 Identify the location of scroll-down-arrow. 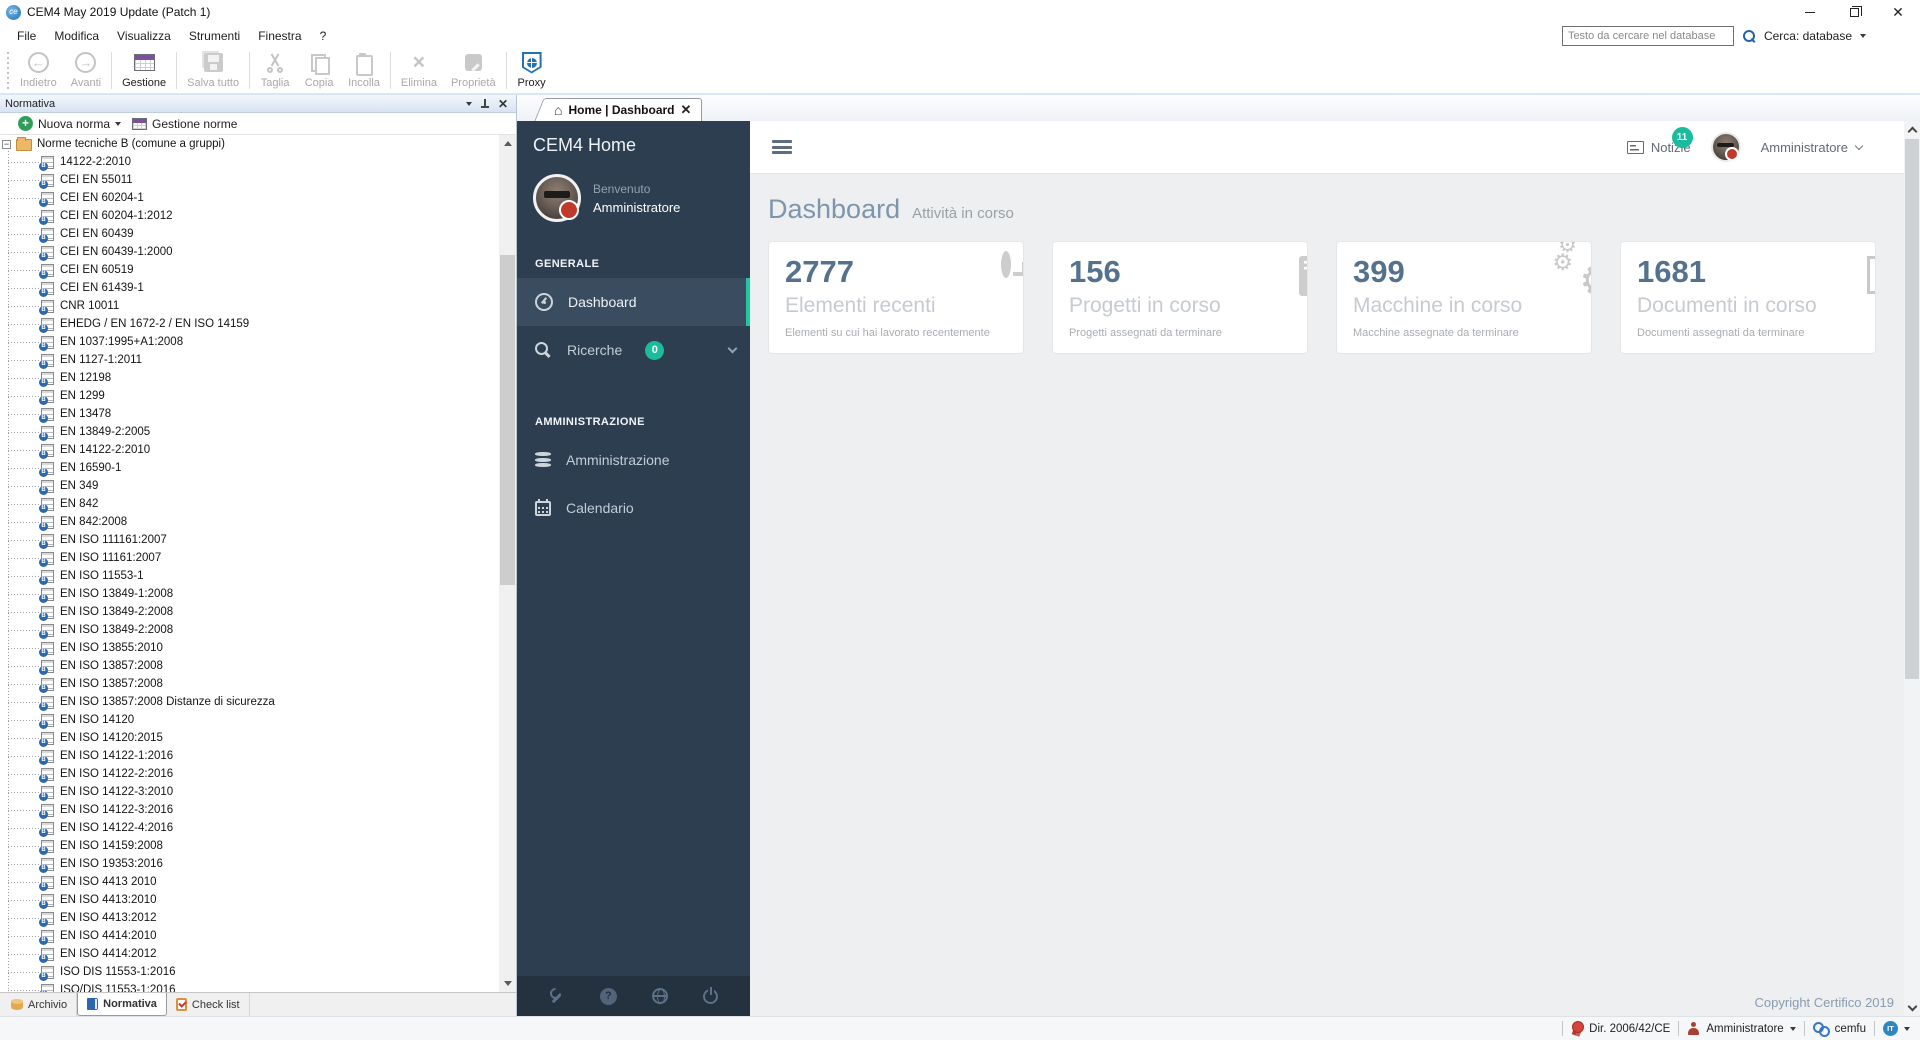
(1912, 1008).